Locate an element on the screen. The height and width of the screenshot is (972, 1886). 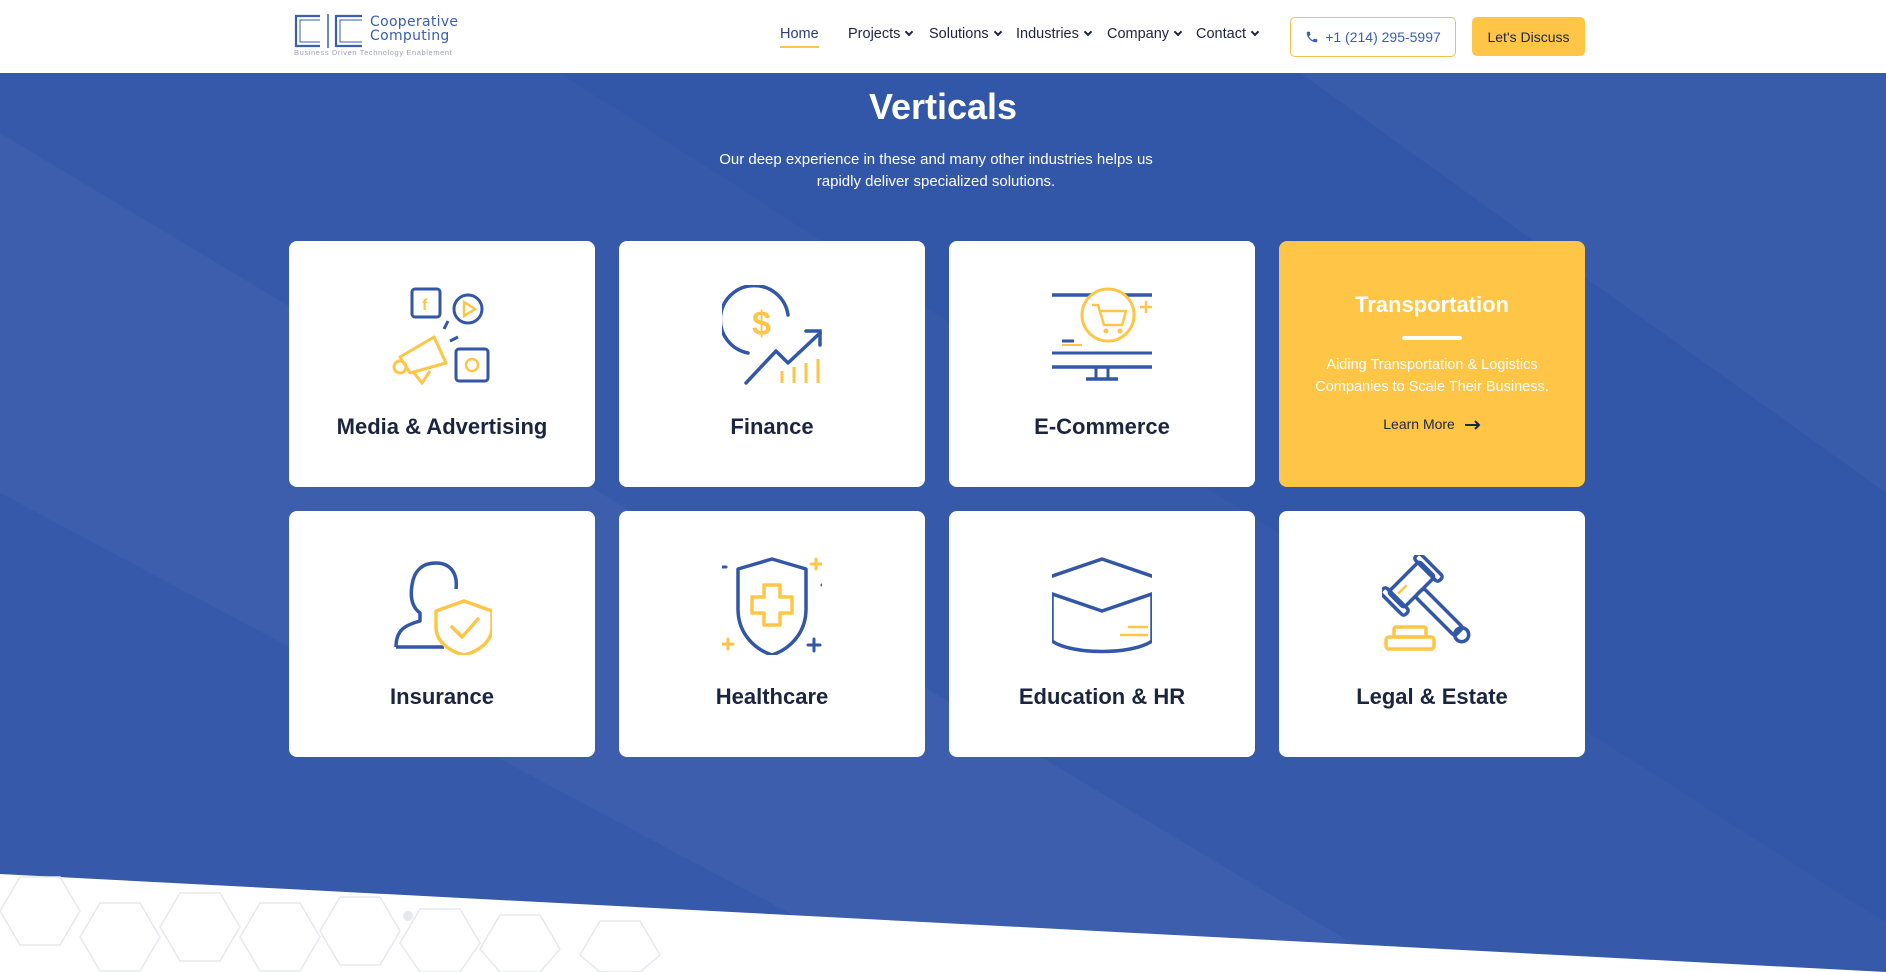
cc-logo-icon is located at coordinates (328, 31).